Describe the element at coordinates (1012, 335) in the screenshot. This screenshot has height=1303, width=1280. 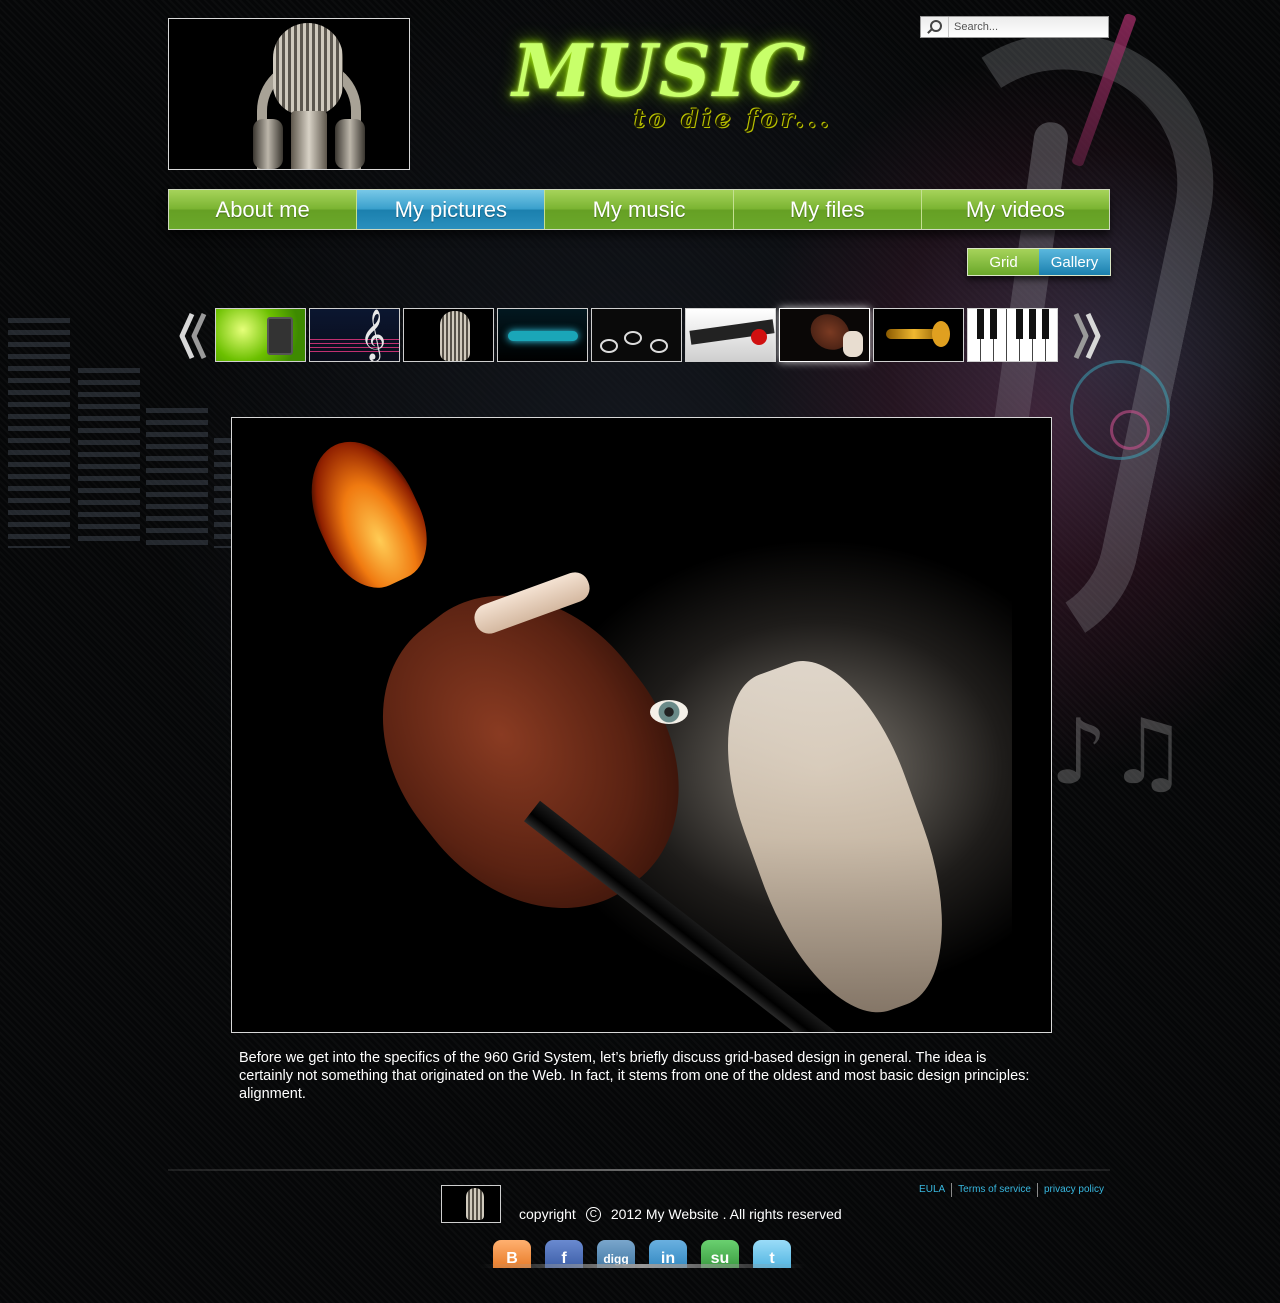
I see `thumbnail-piano-keys` at that location.